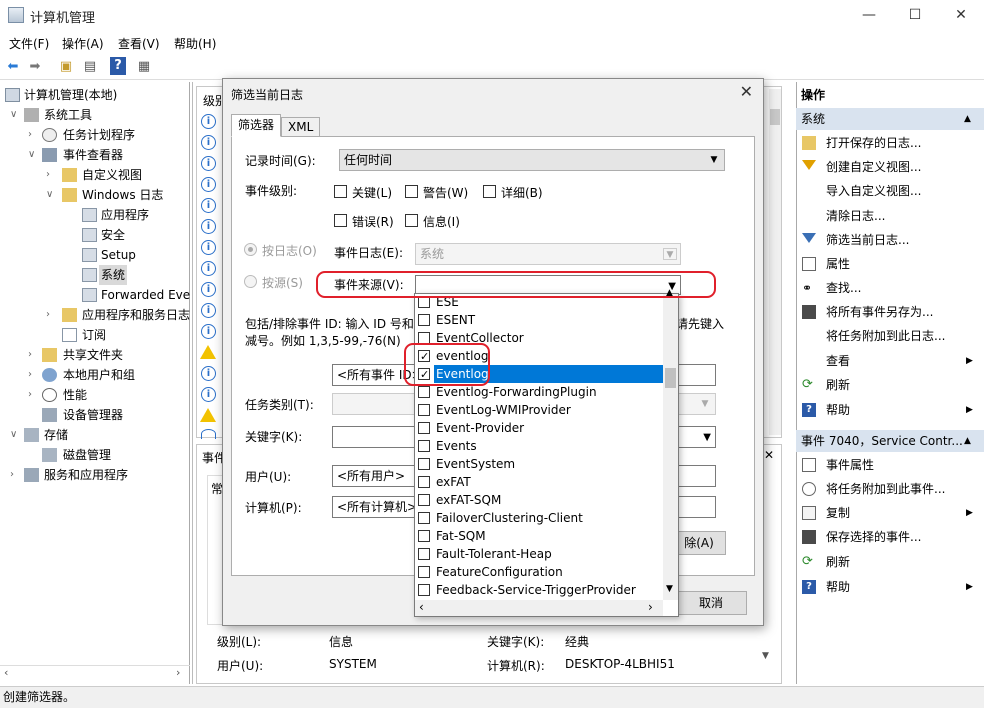 The height and width of the screenshot is (708, 984). Describe the element at coordinates (95, 455) in the screenshot. I see `tree-item-disk-management: 磁盘管理` at that location.